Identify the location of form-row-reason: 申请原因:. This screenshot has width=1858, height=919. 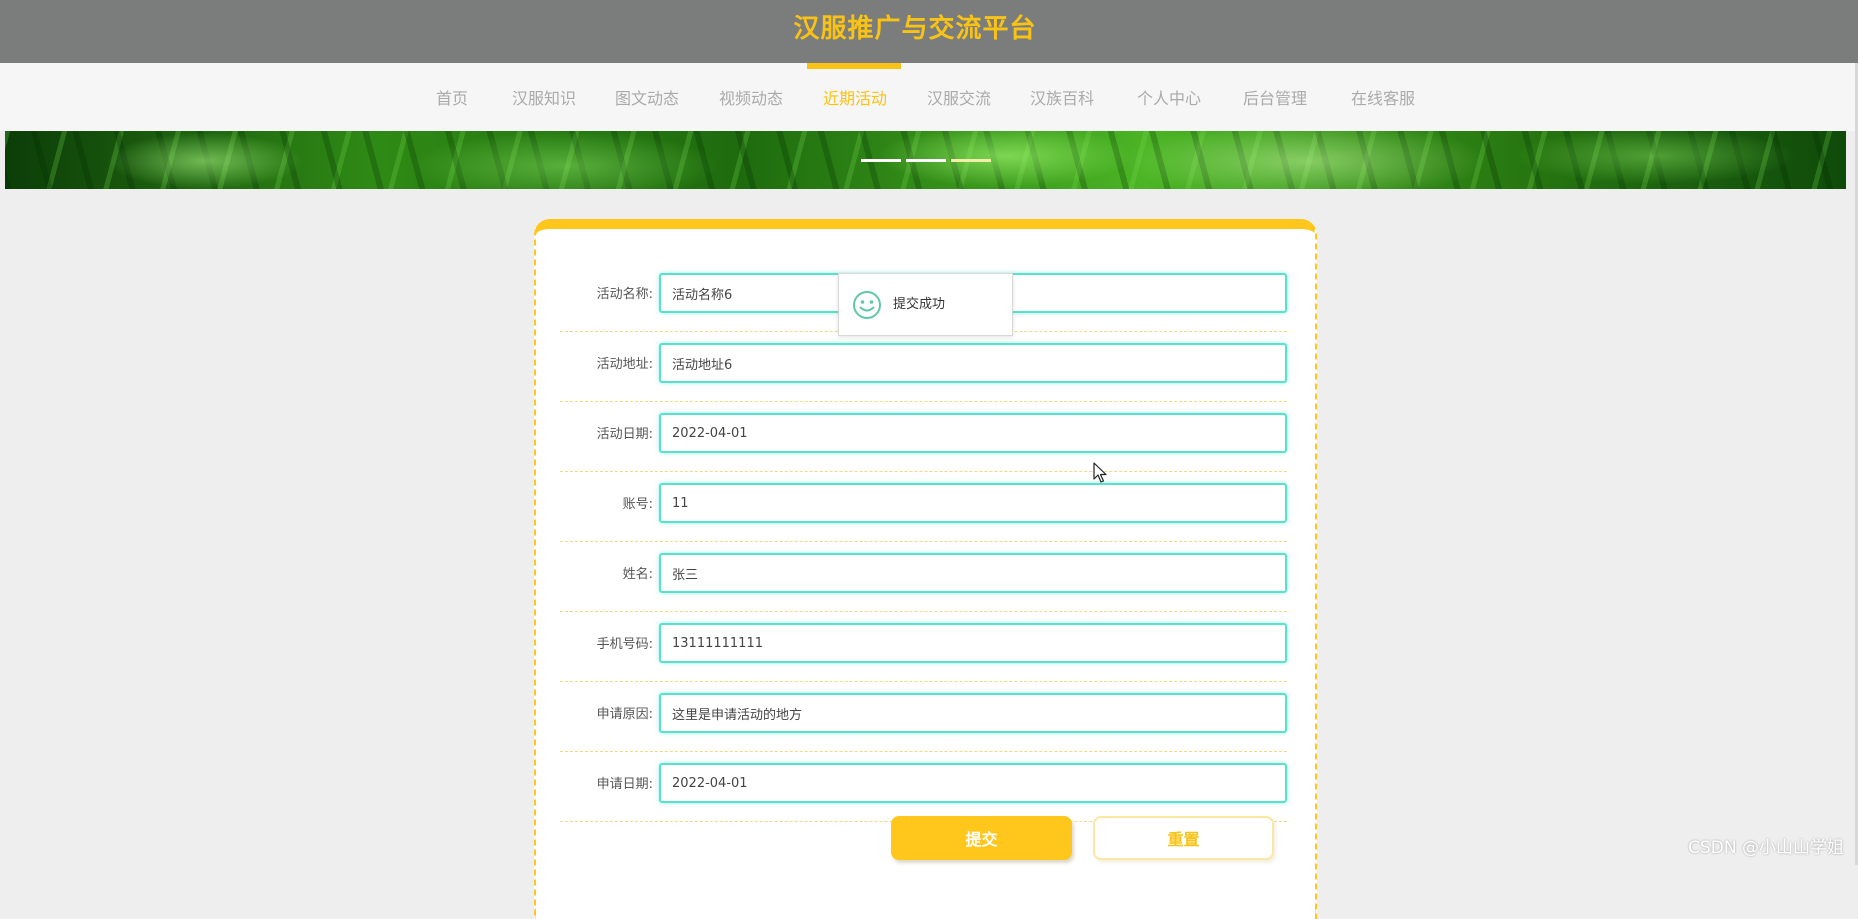
(923, 716).